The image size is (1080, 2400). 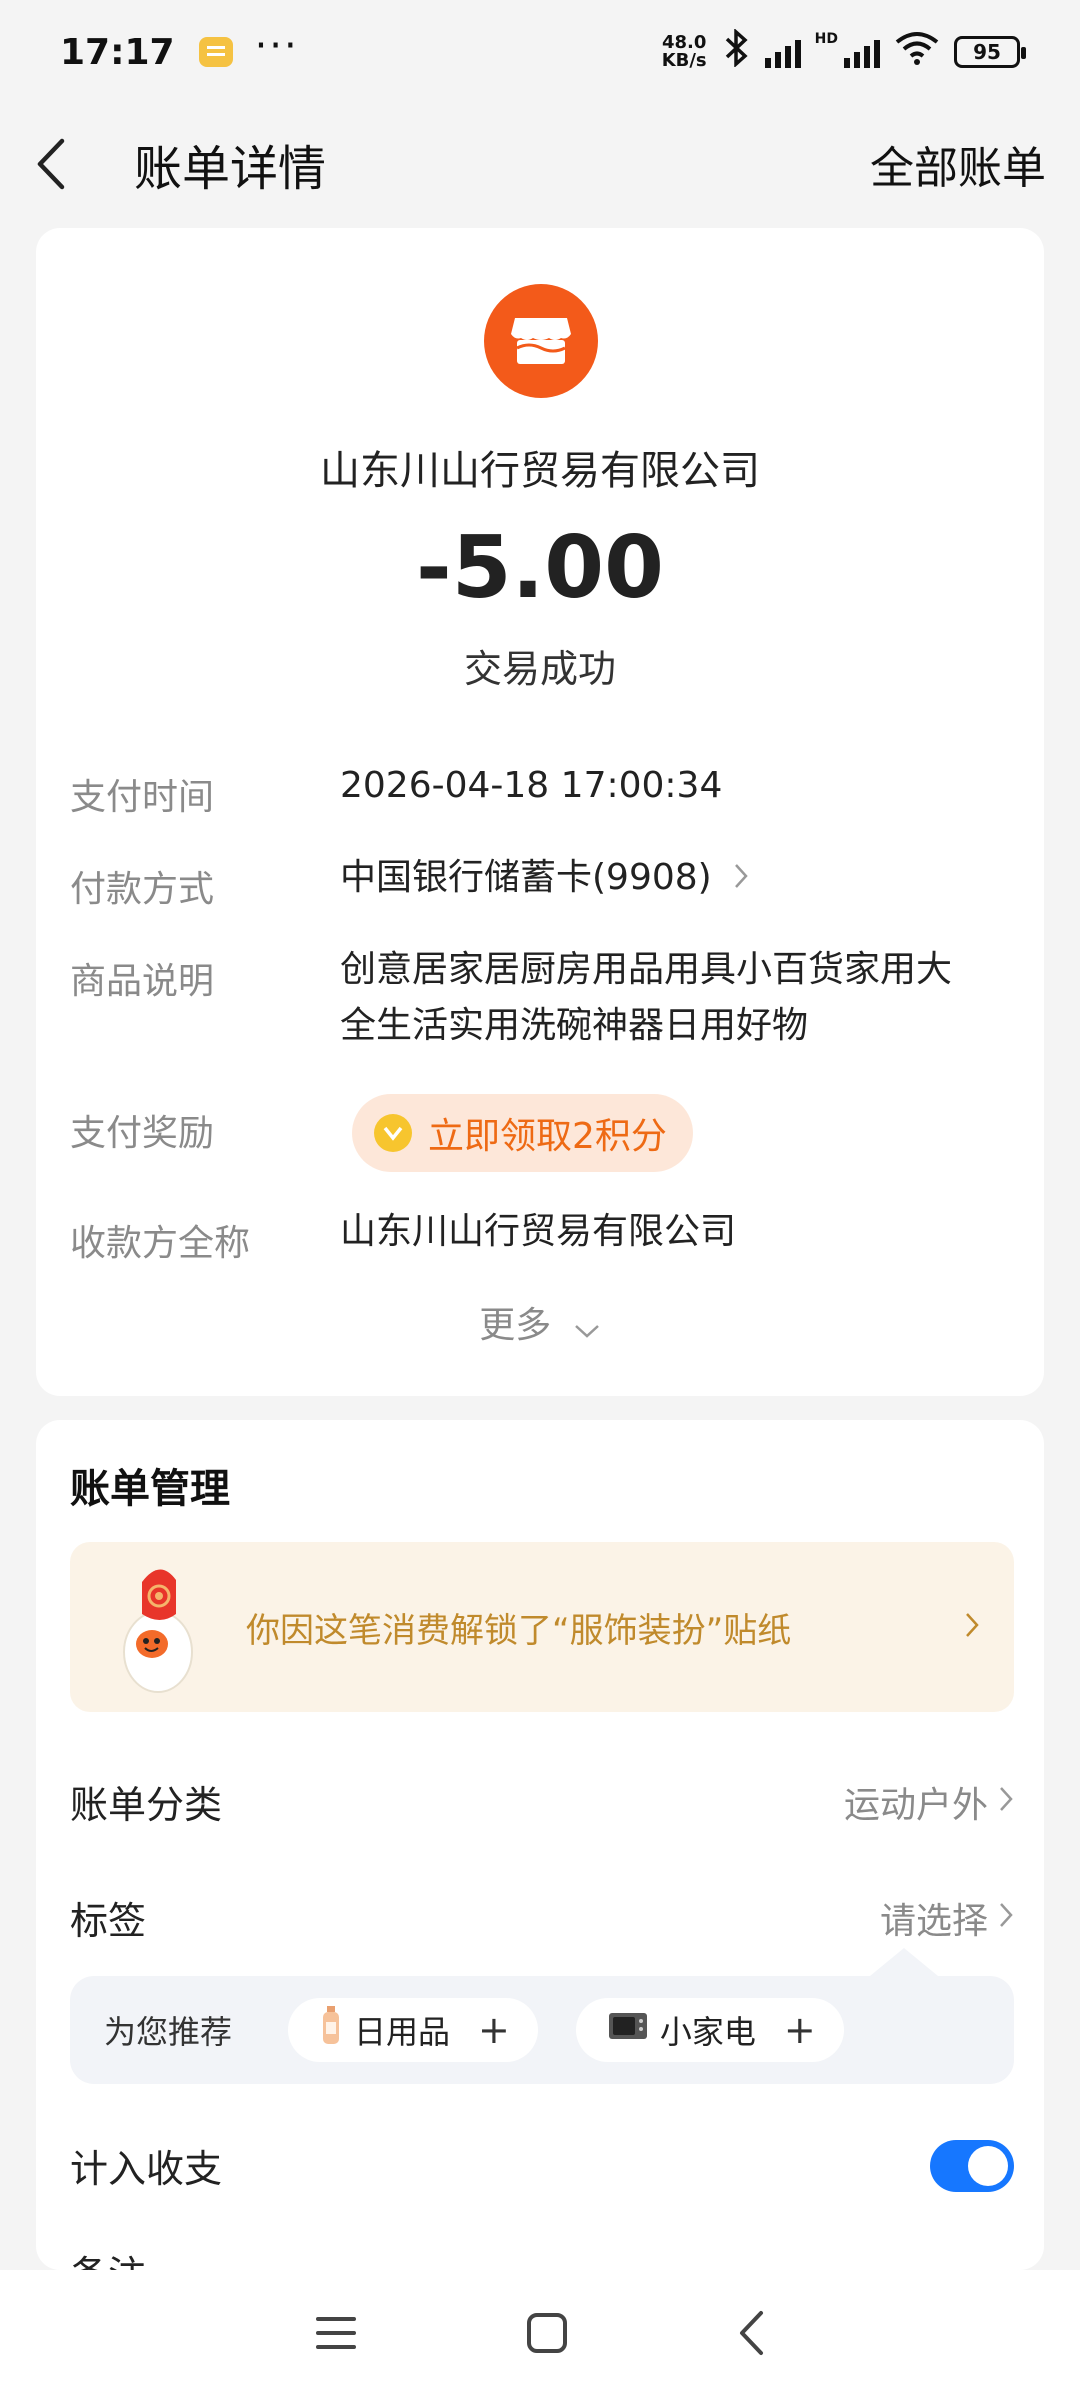 What do you see at coordinates (646, 998) in the screenshot?
I see `detail-value: 创意居家居厨房用品用具小百货家用大 全生活实用洗碗神器日用好物` at bounding box center [646, 998].